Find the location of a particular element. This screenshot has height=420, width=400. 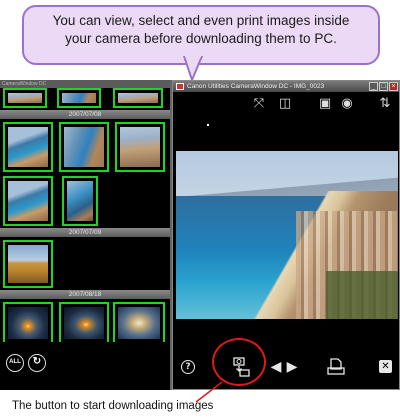

pointer-line is located at coordinates (209, 392).